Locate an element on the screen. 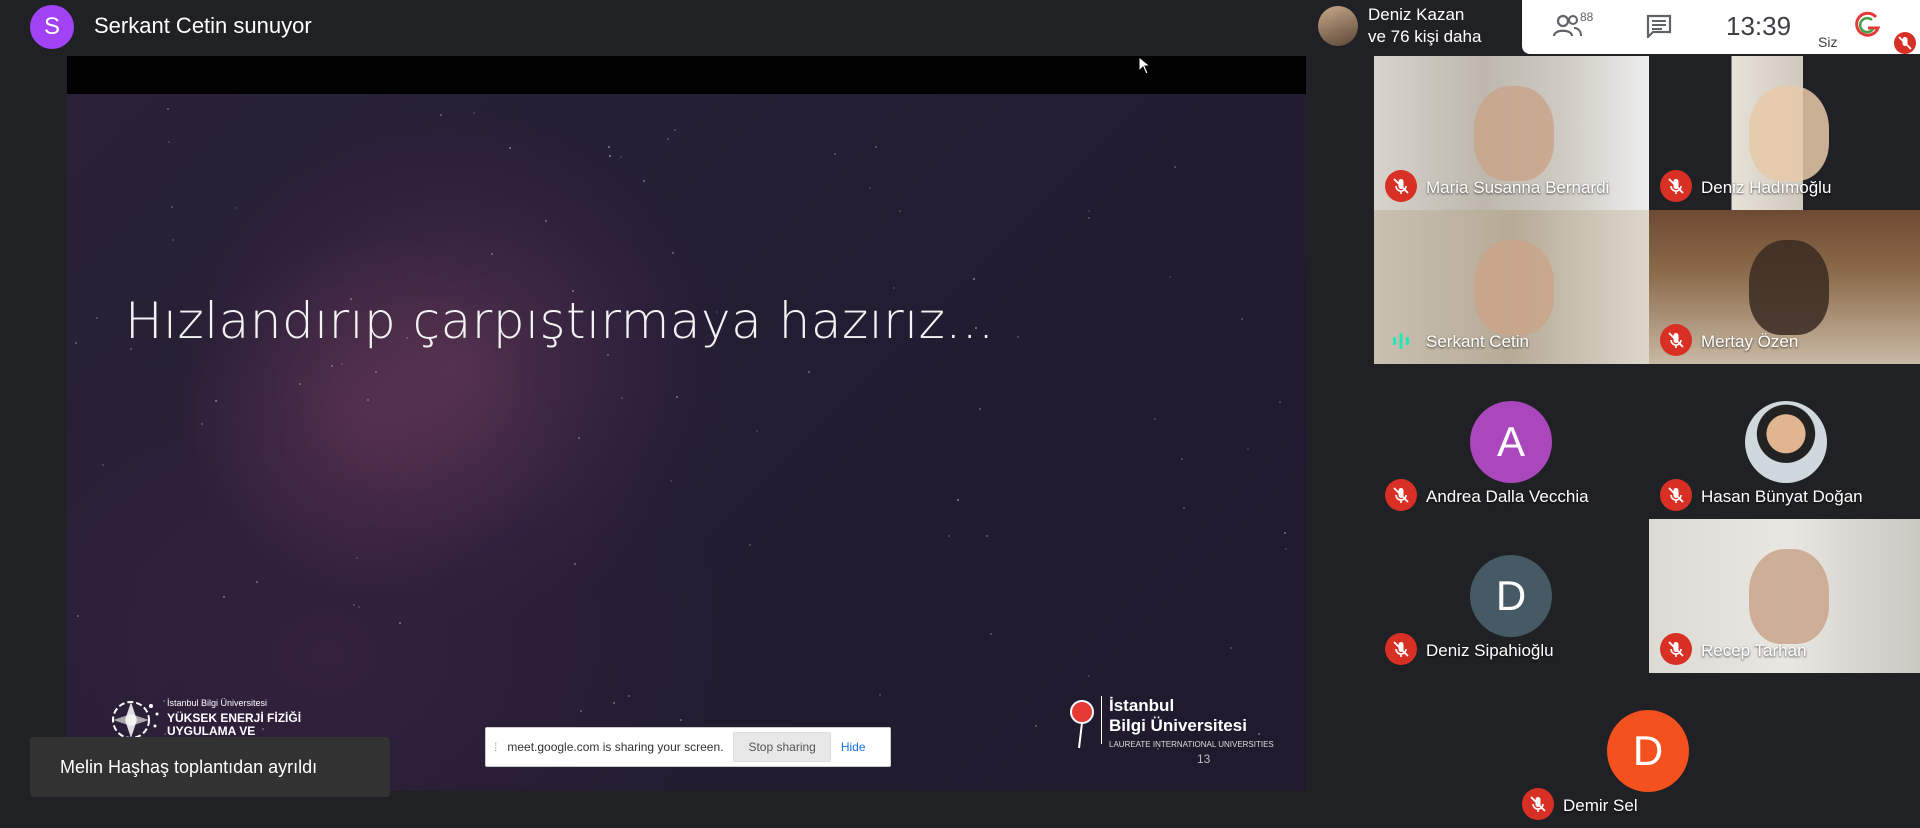 The height and width of the screenshot is (828, 1920). drag-handle-icon: ⁞ is located at coordinates (495, 747).